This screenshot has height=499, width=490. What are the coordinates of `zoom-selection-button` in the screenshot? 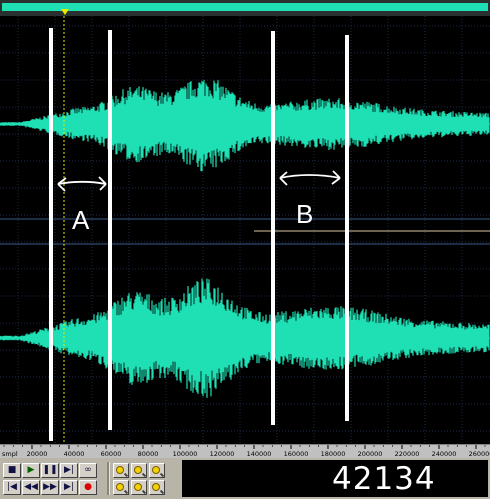 It's located at (157, 487).